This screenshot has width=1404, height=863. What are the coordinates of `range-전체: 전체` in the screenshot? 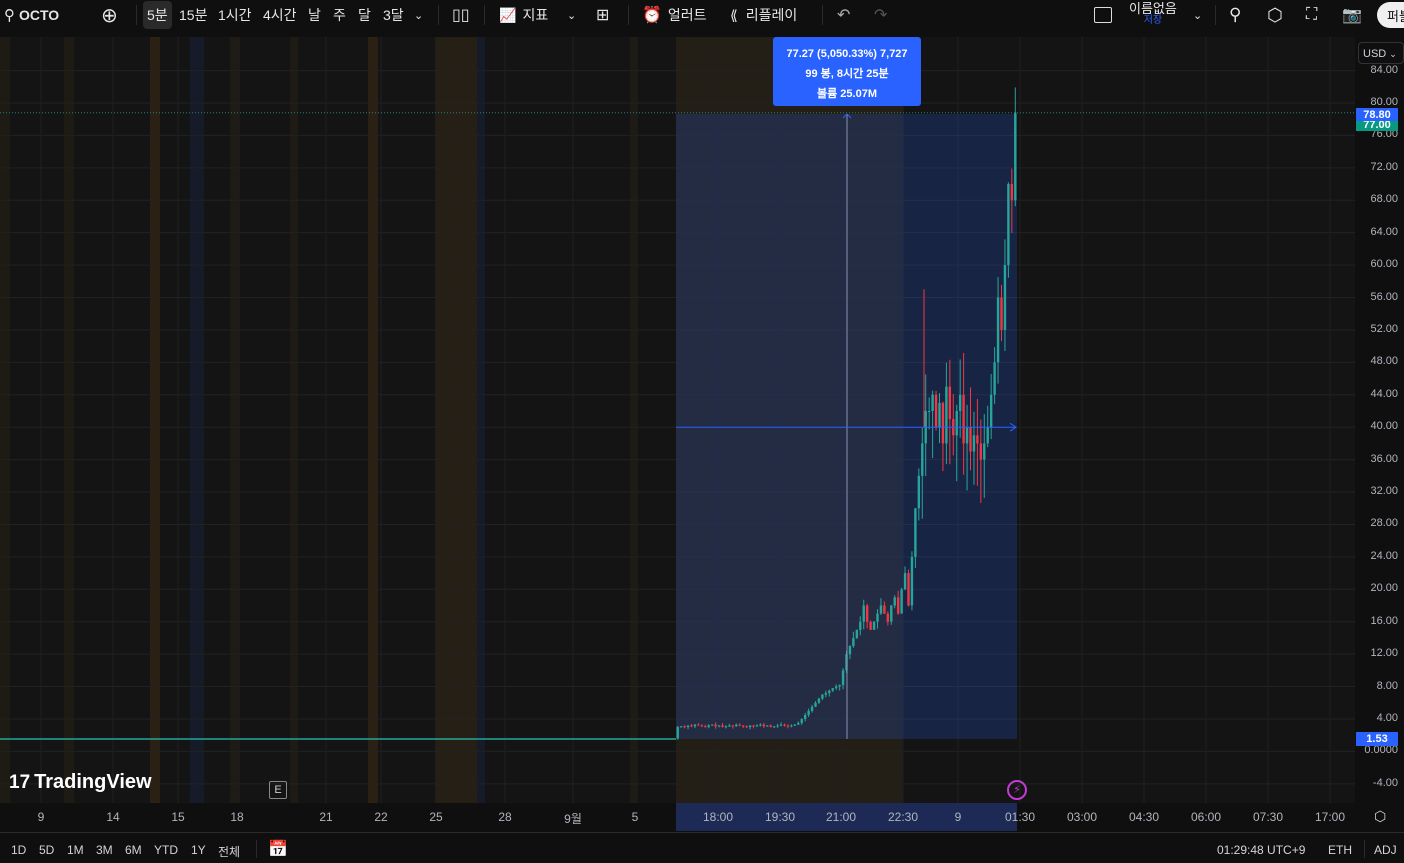 It's located at (229, 851).